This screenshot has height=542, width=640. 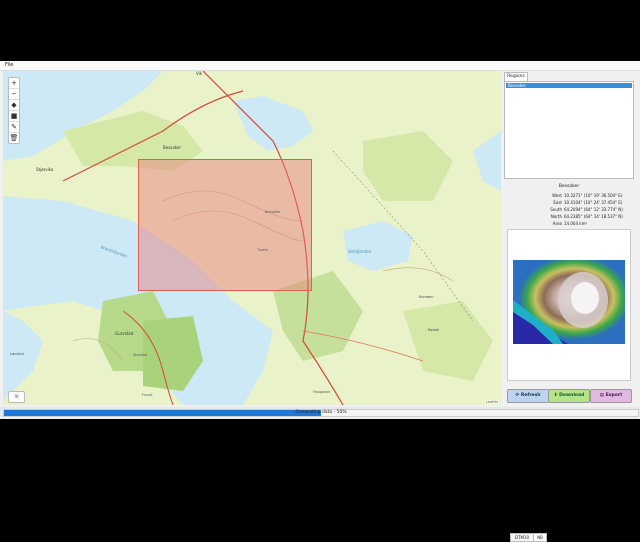 What do you see at coordinates (147, 395) in the screenshot?
I see `map-label-furvik: Furvik` at bounding box center [147, 395].